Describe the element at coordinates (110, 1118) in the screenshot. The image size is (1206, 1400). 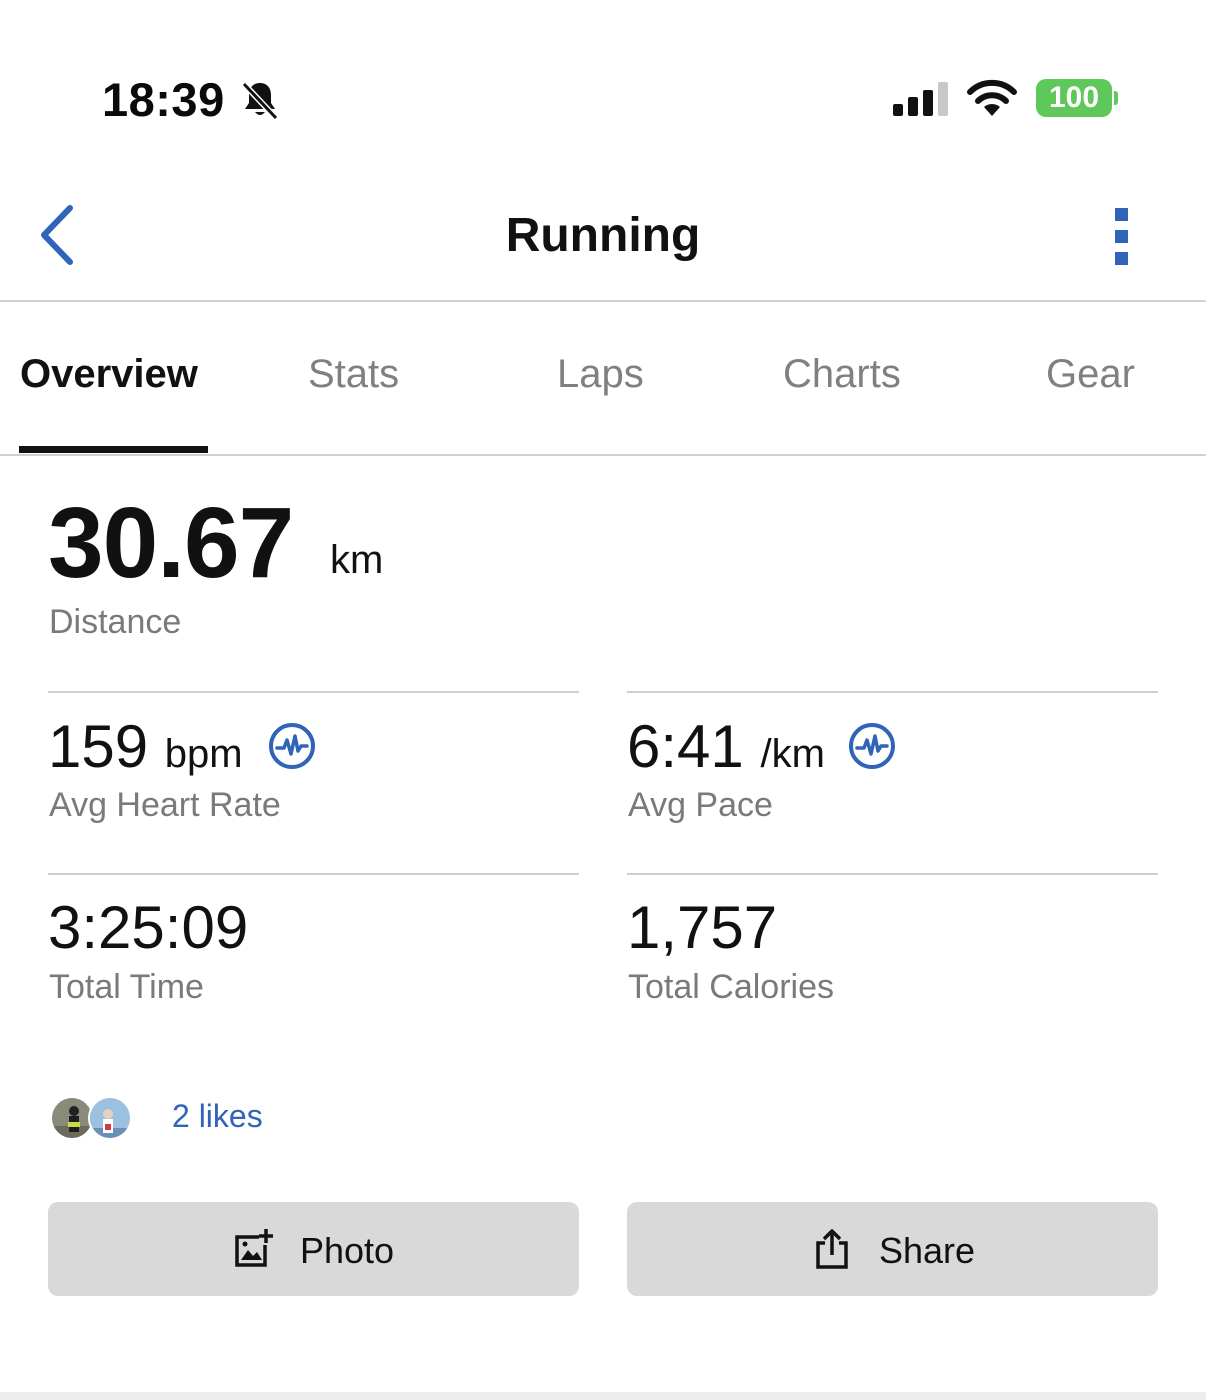
I see `avatar` at that location.